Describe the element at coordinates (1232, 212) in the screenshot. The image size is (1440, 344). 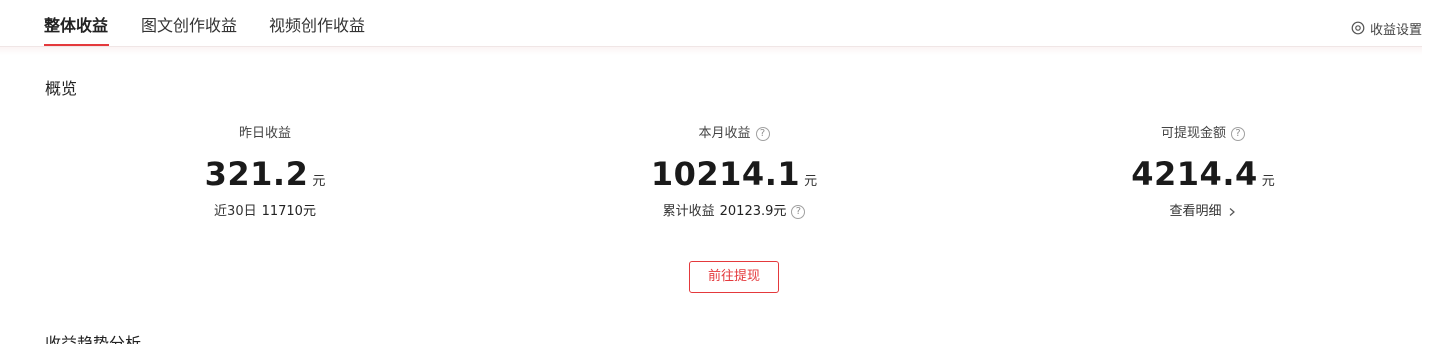
I see `chevron-right-icon` at that location.